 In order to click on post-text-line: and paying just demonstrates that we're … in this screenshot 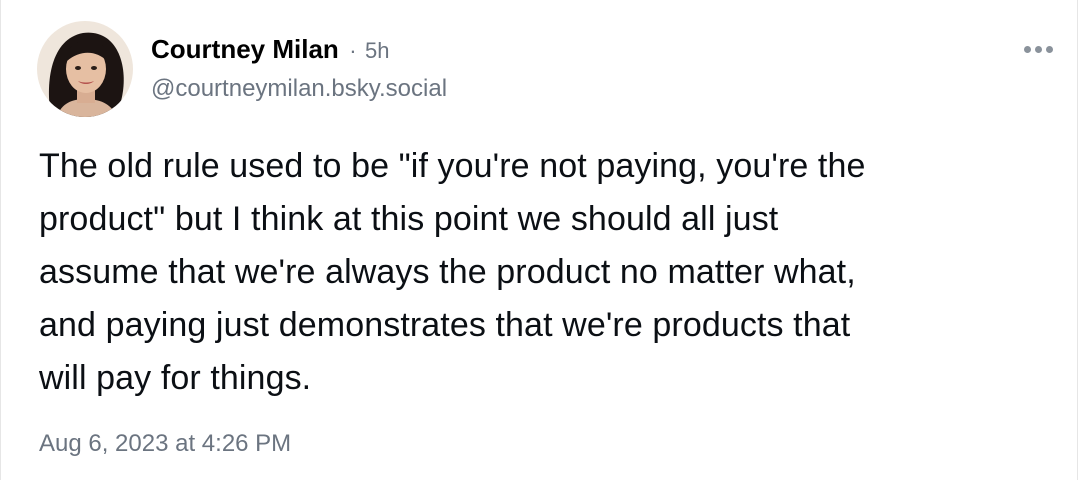, I will do `click(445, 325)`.